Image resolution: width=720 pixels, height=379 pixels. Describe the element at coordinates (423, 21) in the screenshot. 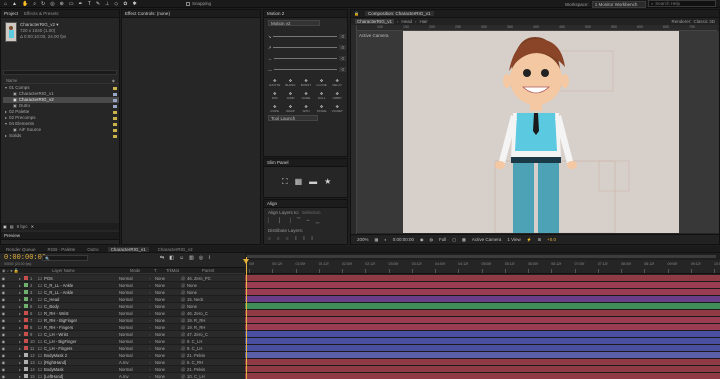

I see `breadcrumb-item: Hair` at that location.